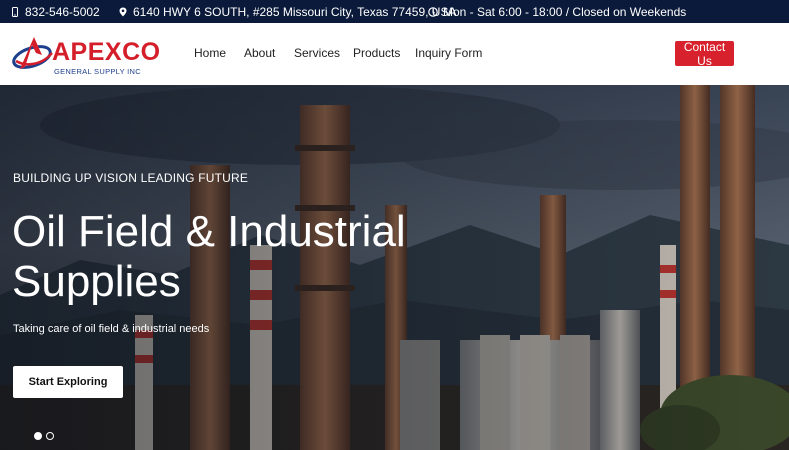  Describe the element at coordinates (317, 53) in the screenshot. I see `nav-services: Services` at that location.